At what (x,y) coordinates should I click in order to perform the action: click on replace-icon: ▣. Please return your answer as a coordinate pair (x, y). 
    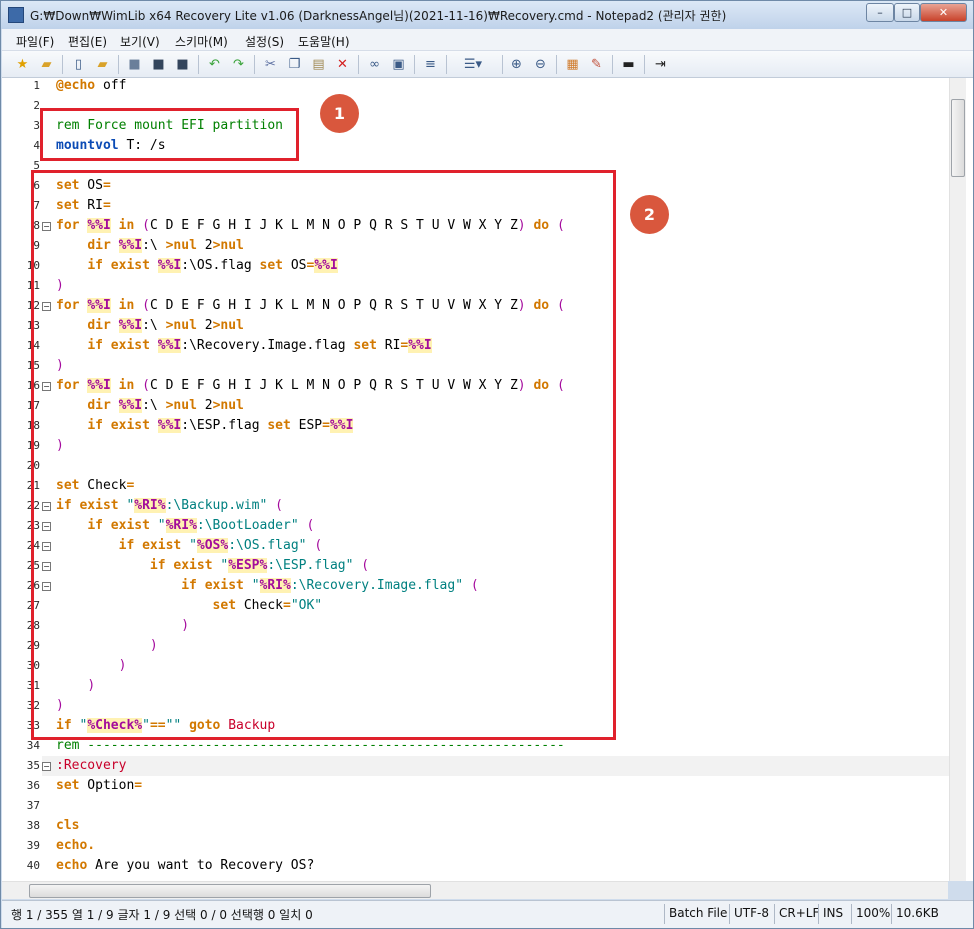
    Looking at the image, I should click on (398, 64).